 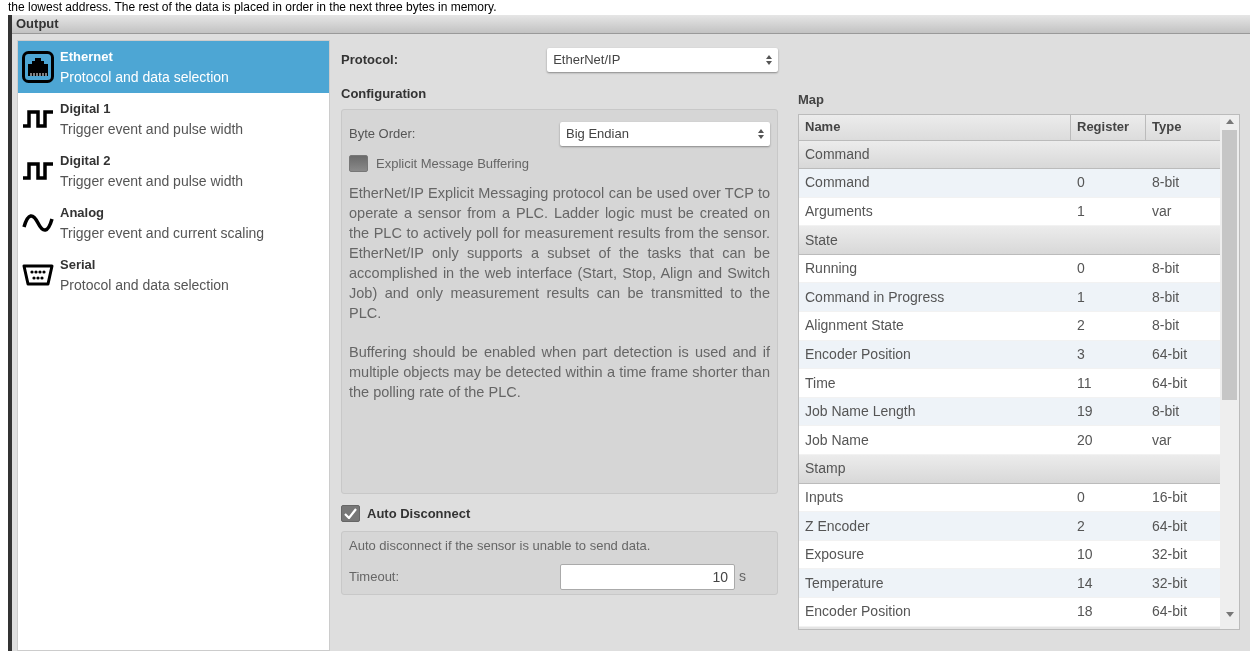 I want to click on table-cell-text: 14, so click(x=1085, y=583).